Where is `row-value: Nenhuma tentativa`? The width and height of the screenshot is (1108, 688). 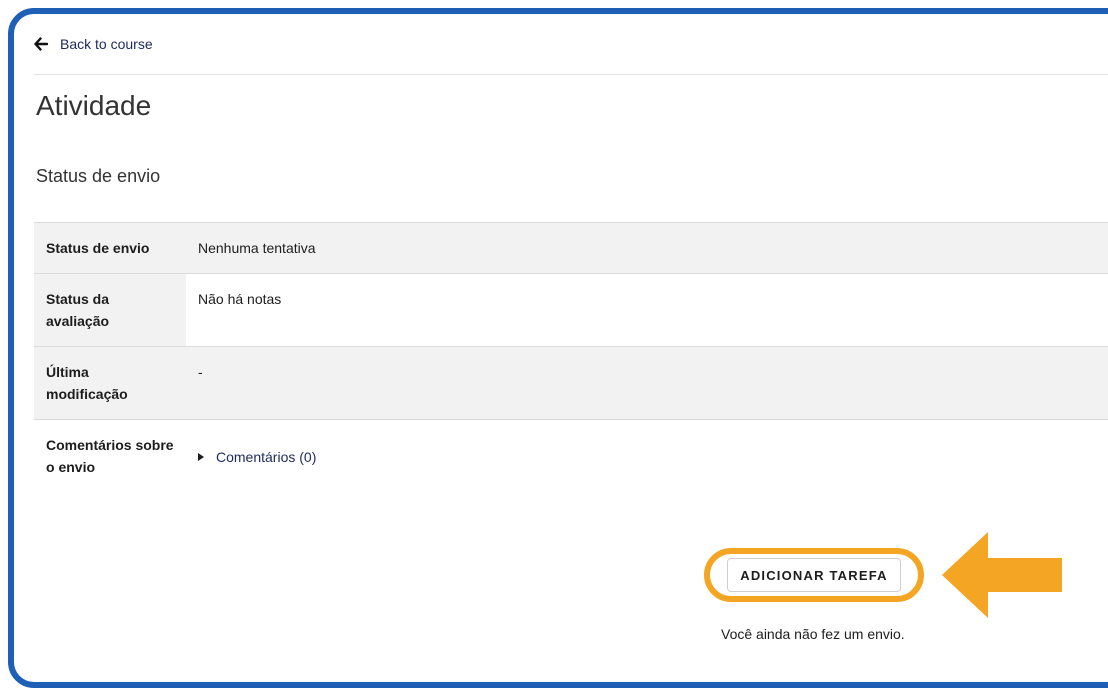
row-value: Nenhuma tentativa is located at coordinates (647, 248).